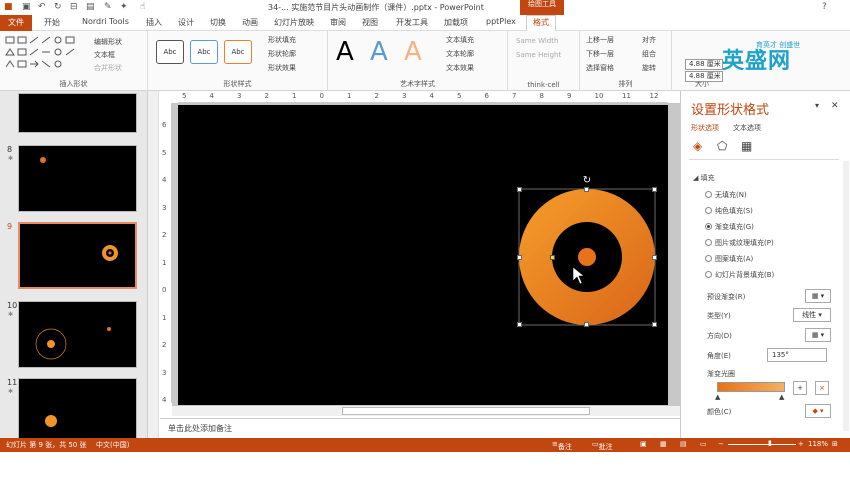 Image resolution: width=850 pixels, height=478 pixels. What do you see at coordinates (170, 52) in the screenshot?
I see `shape-style-1: Abc` at bounding box center [170, 52].